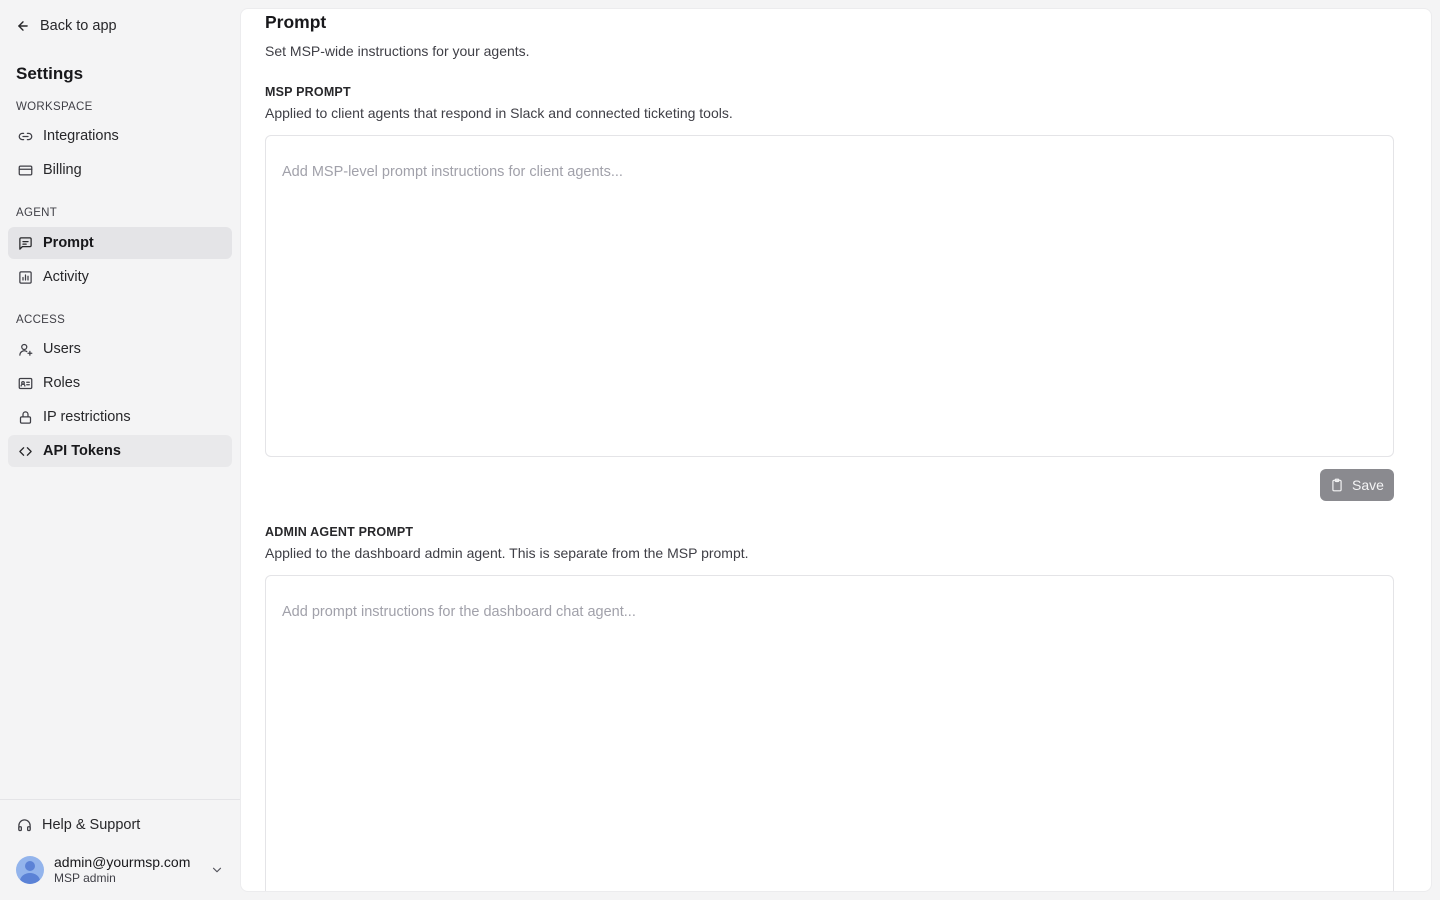 This screenshot has height=900, width=1440. I want to click on sidebar-item-roles: Roles, so click(120, 383).